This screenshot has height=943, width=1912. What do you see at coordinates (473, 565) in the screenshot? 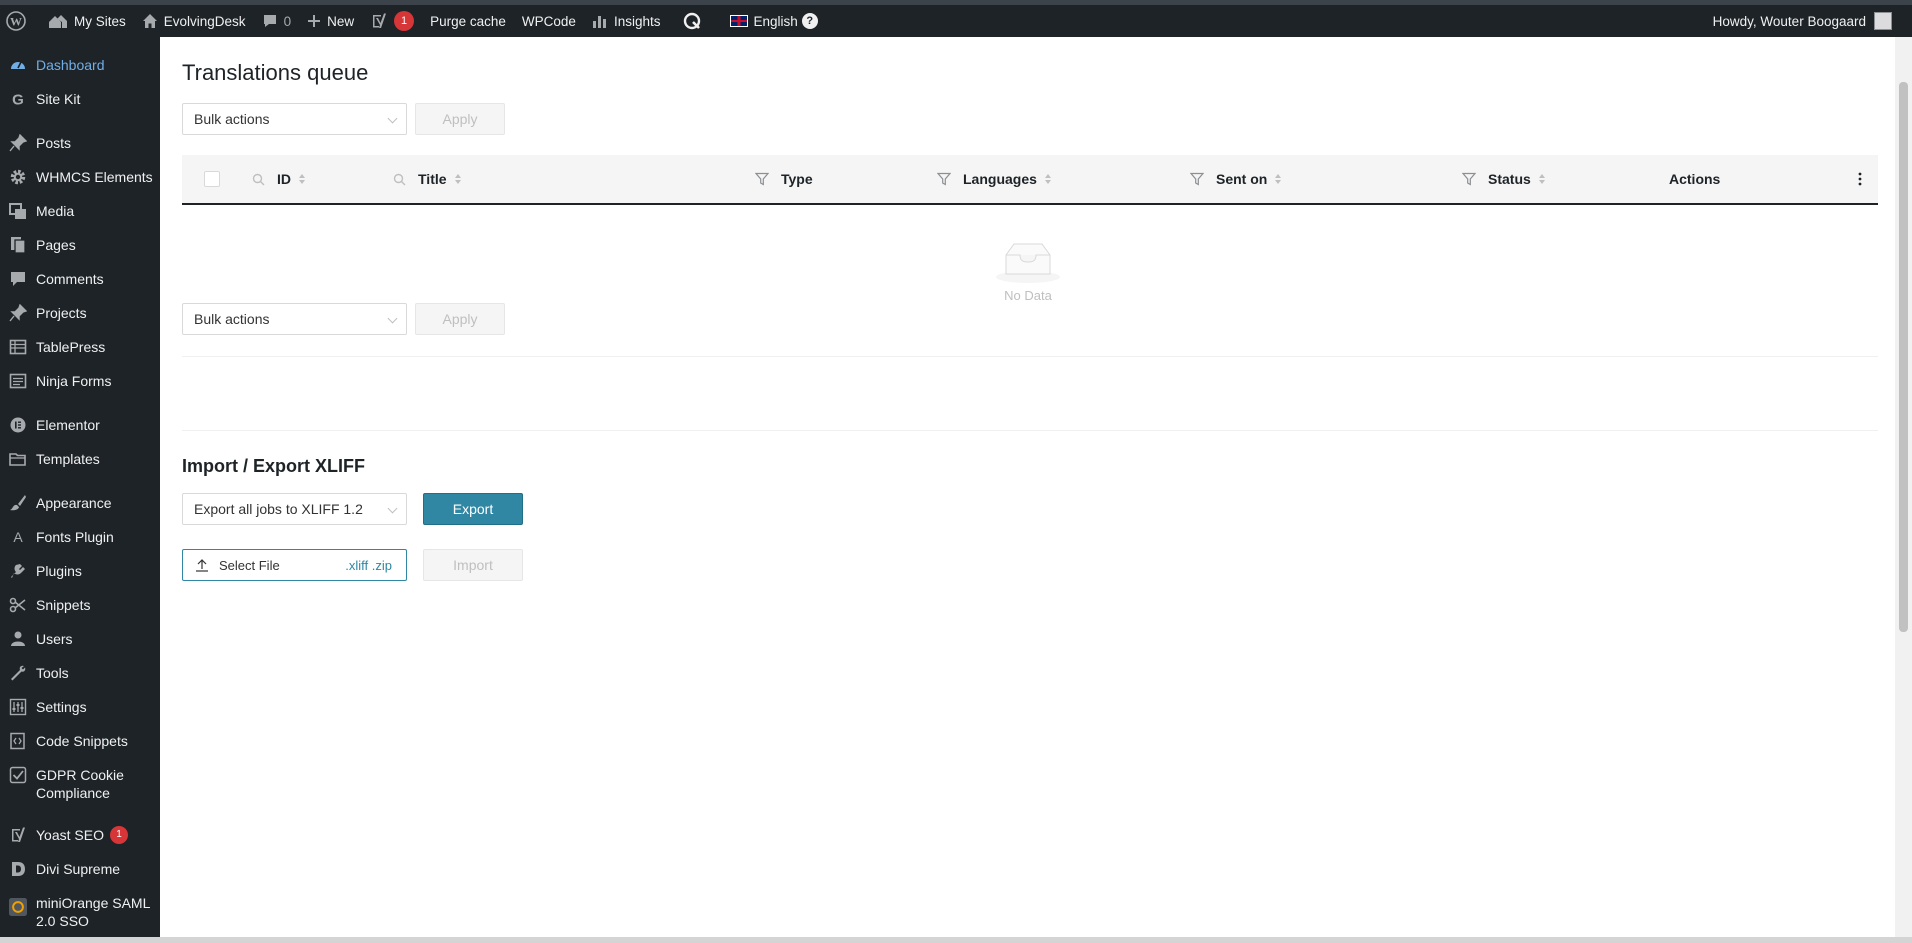
I see `import-button: Import` at bounding box center [473, 565].